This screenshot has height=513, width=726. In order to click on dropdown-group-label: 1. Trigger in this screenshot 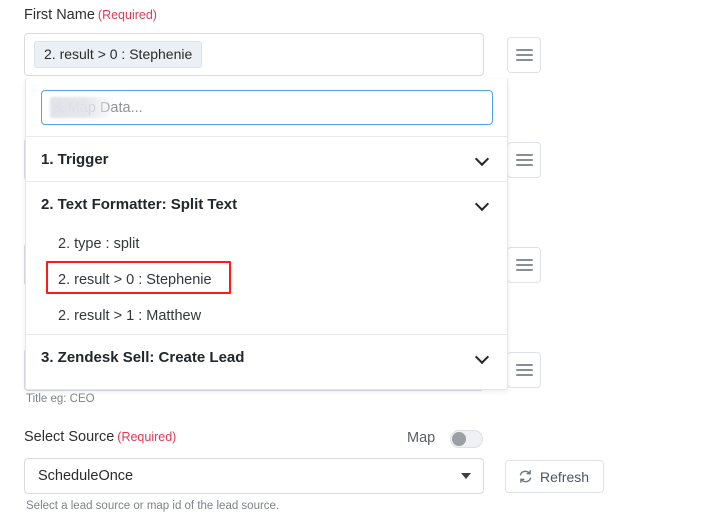, I will do `click(75, 159)`.